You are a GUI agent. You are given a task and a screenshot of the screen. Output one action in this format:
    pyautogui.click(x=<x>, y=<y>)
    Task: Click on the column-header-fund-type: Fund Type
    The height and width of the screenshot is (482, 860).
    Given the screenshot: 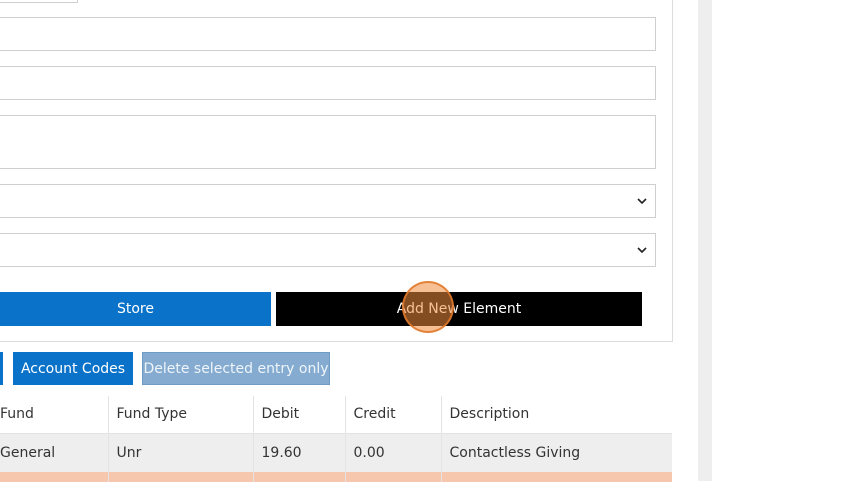 What is the action you would take?
    pyautogui.click(x=181, y=415)
    